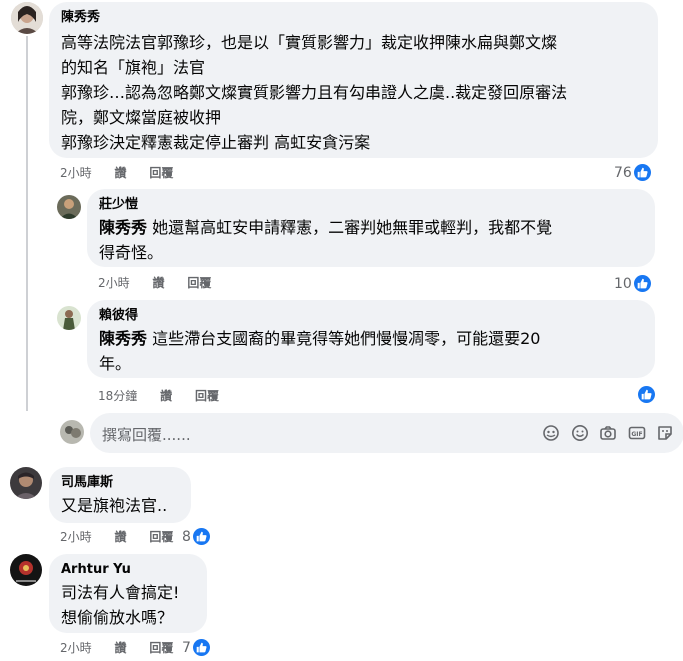  Describe the element at coordinates (120, 495) in the screenshot. I see `comment-bubble: 司馬庫斯 又是旗袍法官..` at that location.